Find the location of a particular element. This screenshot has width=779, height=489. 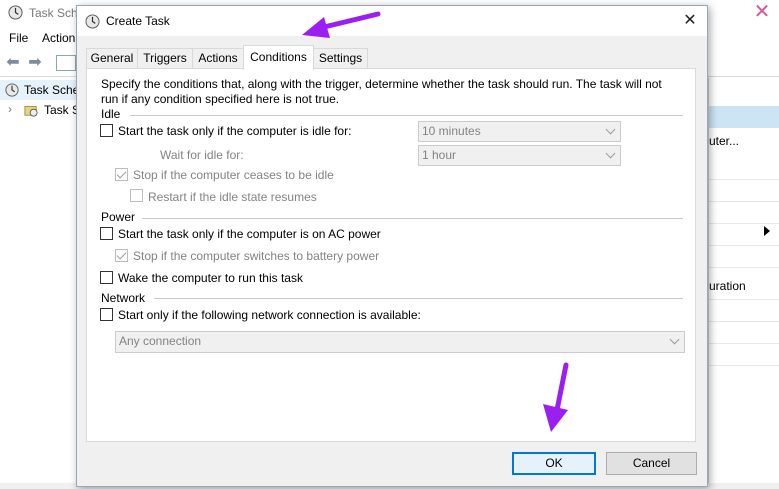

ok-button: OK is located at coordinates (554, 463).